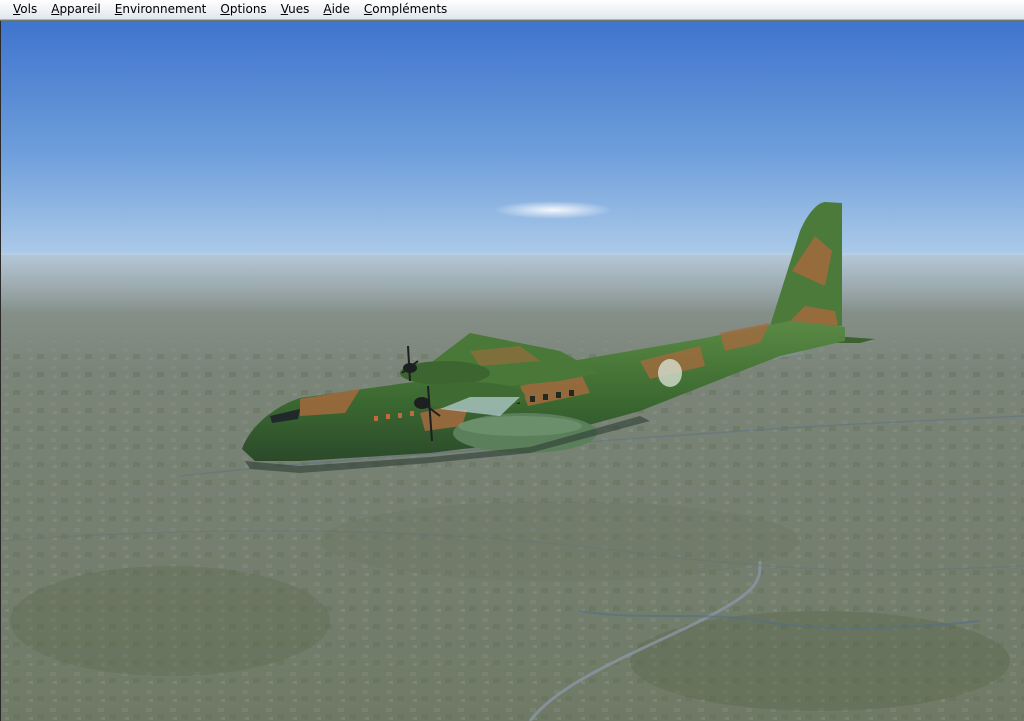 The width and height of the screenshot is (1024, 721). Describe the element at coordinates (0, 371) in the screenshot. I see `window-border-left` at that location.